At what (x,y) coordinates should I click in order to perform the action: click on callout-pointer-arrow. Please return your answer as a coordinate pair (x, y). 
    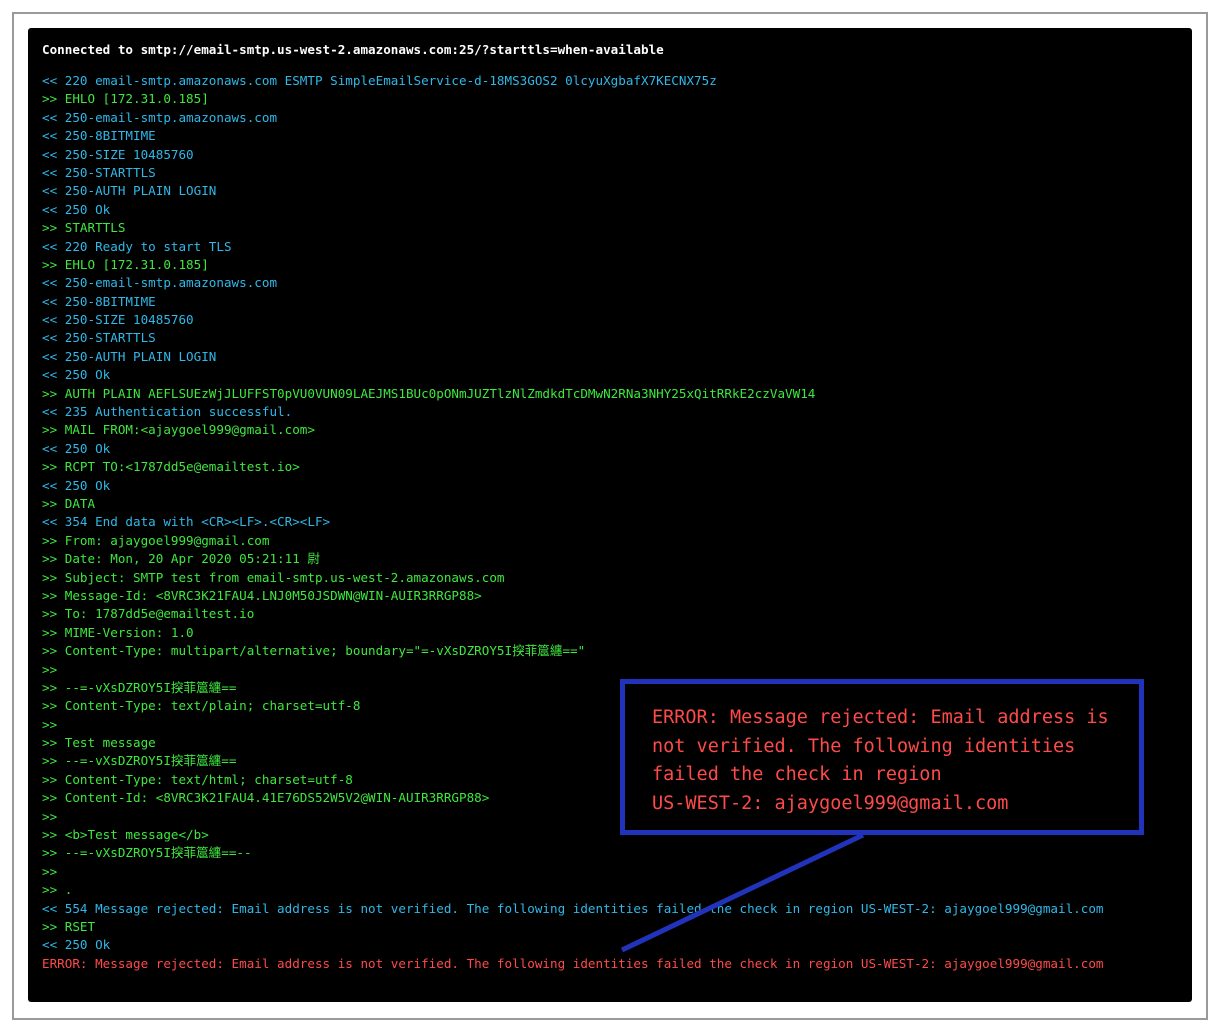
    Looking at the image, I should click on (742, 892).